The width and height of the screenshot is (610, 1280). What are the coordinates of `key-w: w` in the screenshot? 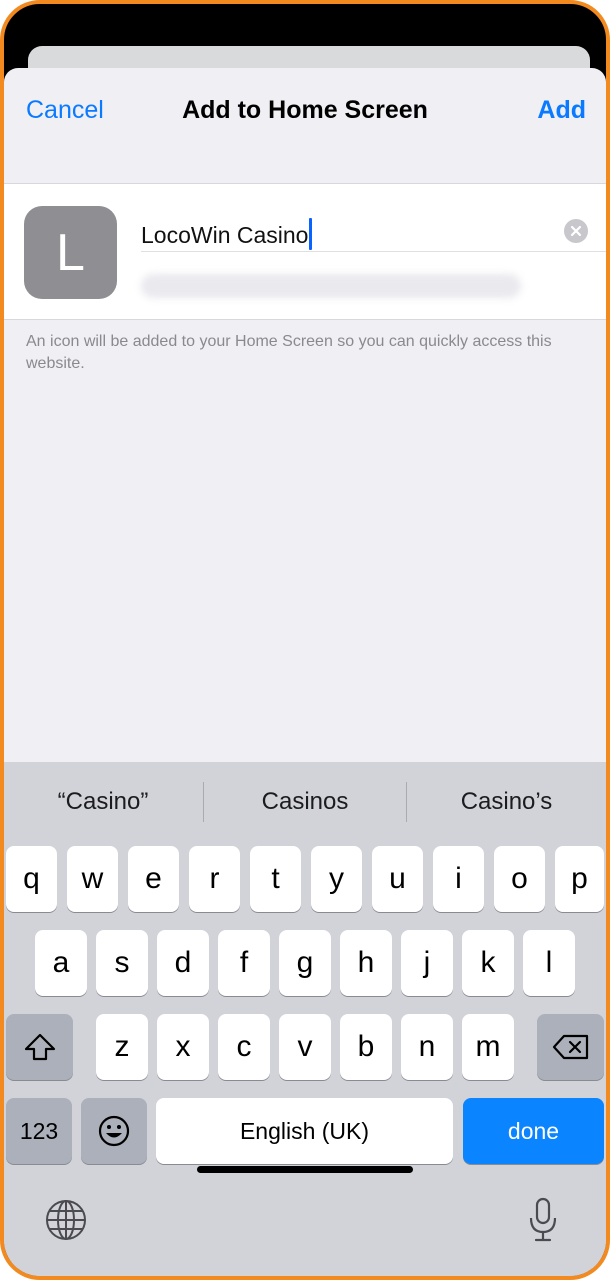 It's located at (92, 879).